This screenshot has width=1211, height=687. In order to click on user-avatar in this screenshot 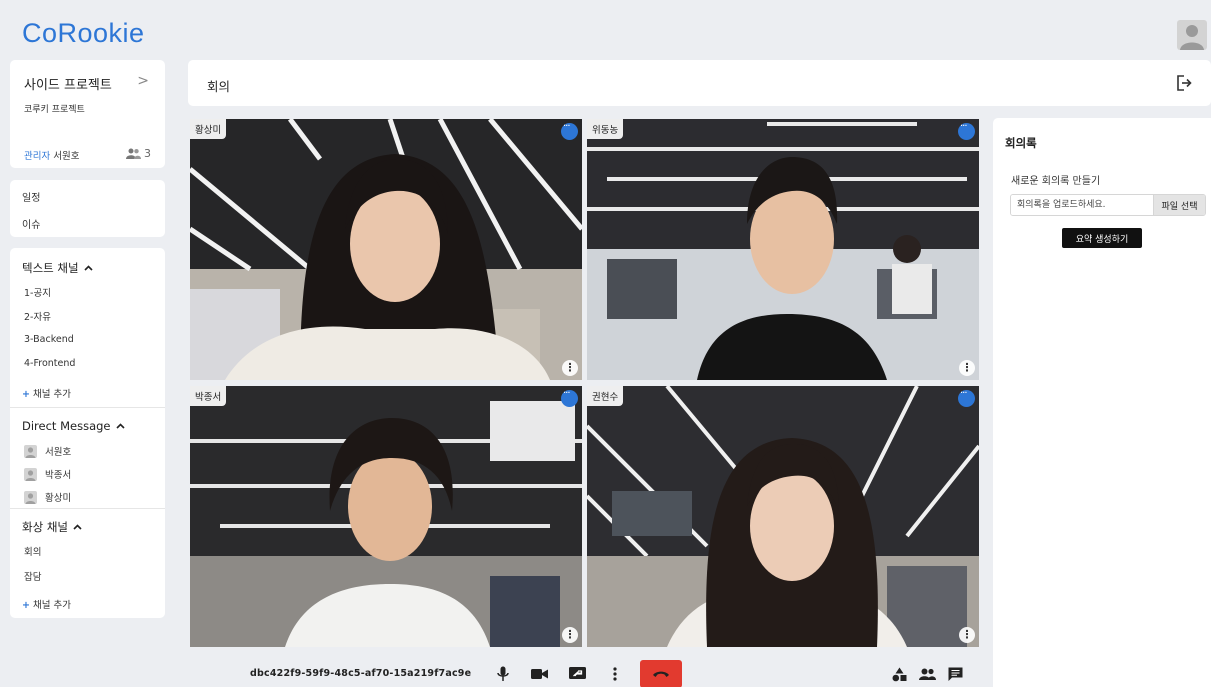, I will do `click(1192, 35)`.